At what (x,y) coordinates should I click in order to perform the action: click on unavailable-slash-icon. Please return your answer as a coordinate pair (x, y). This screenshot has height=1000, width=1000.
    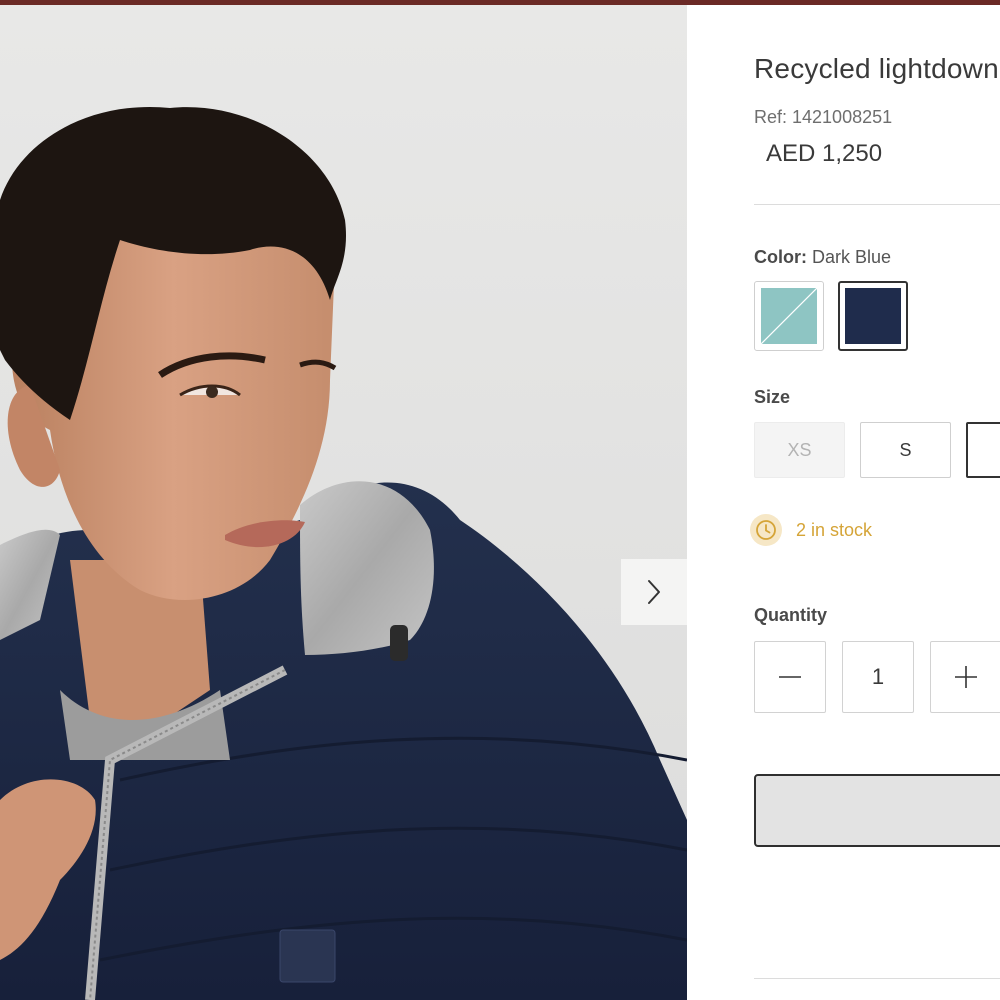
    Looking at the image, I should click on (789, 316).